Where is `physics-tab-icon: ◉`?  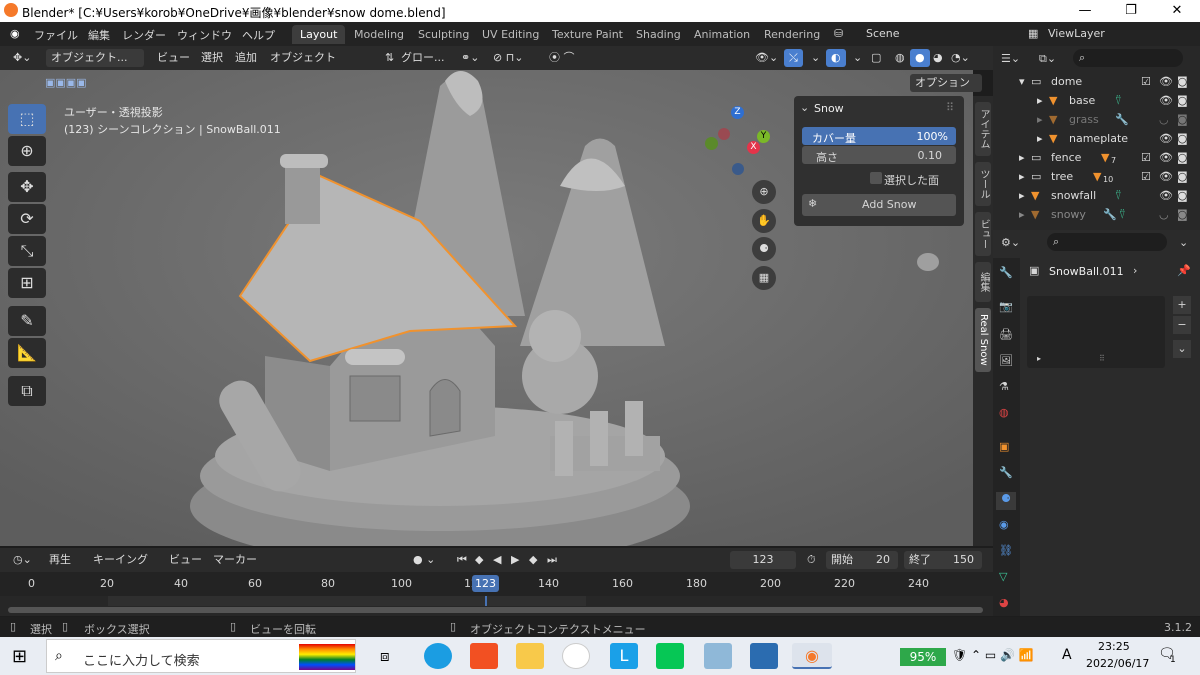 physics-tab-icon: ◉ is located at coordinates (1004, 524).